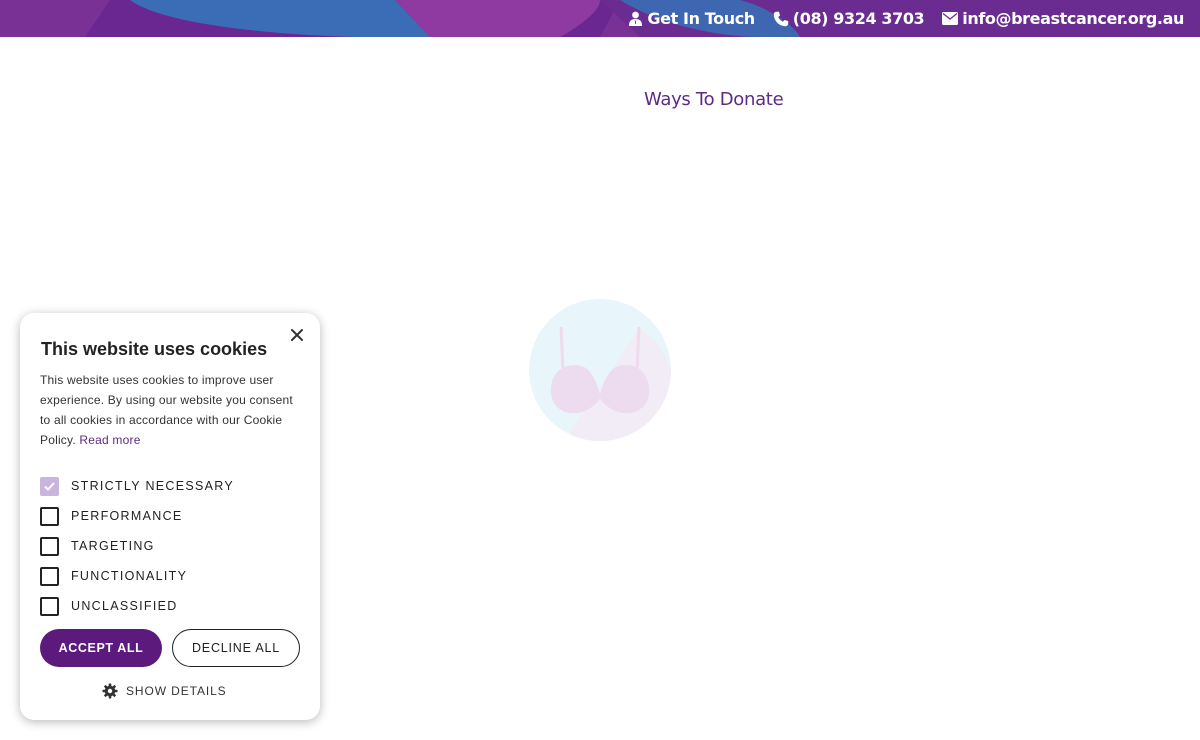  What do you see at coordinates (49, 576) in the screenshot?
I see `functionality-checkbox` at bounding box center [49, 576].